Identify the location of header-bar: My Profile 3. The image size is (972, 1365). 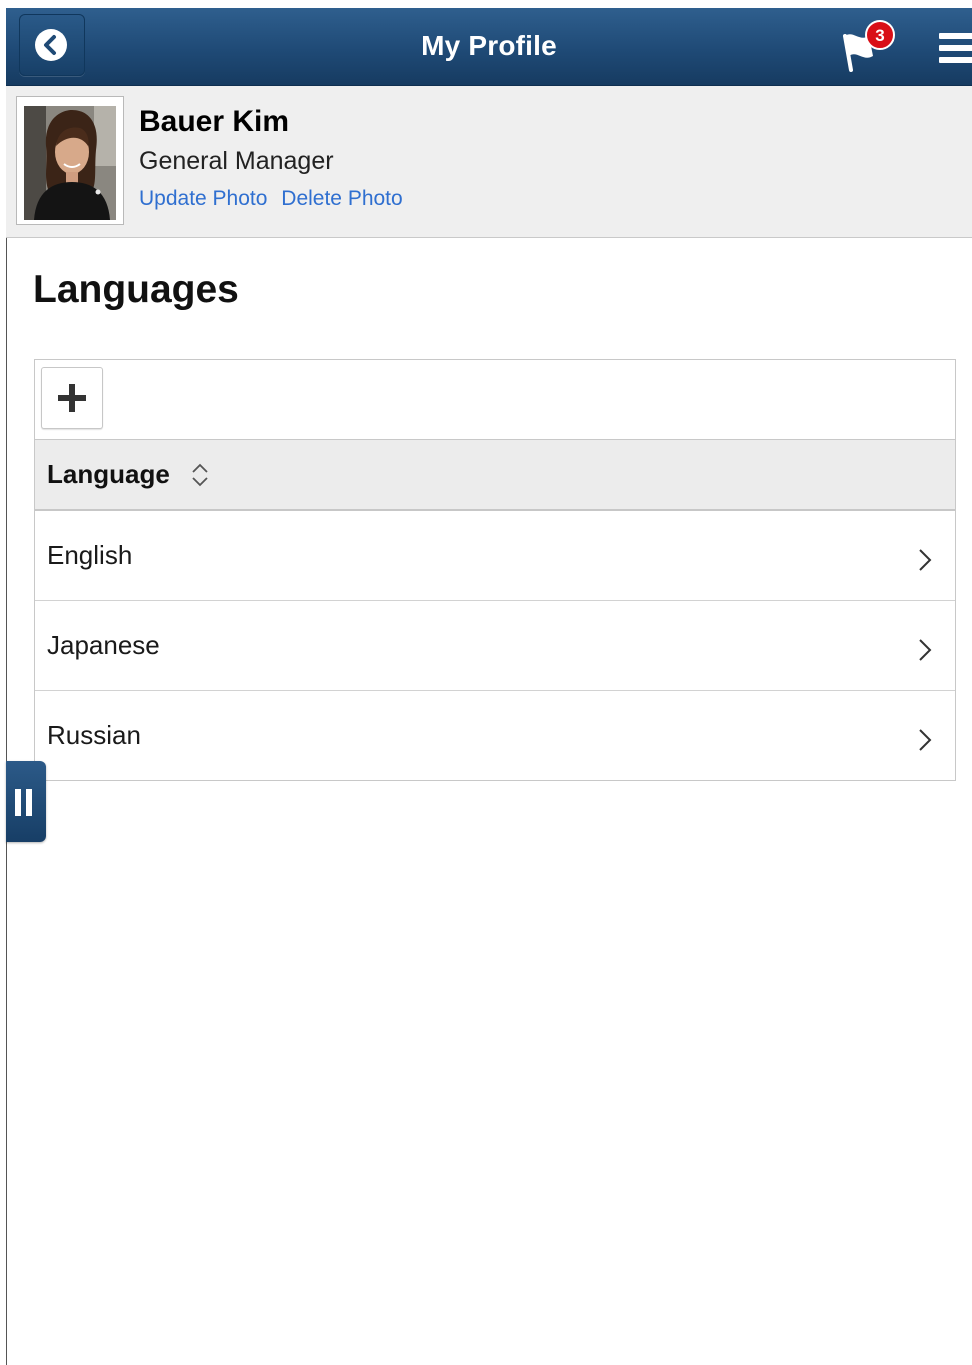
(489, 47).